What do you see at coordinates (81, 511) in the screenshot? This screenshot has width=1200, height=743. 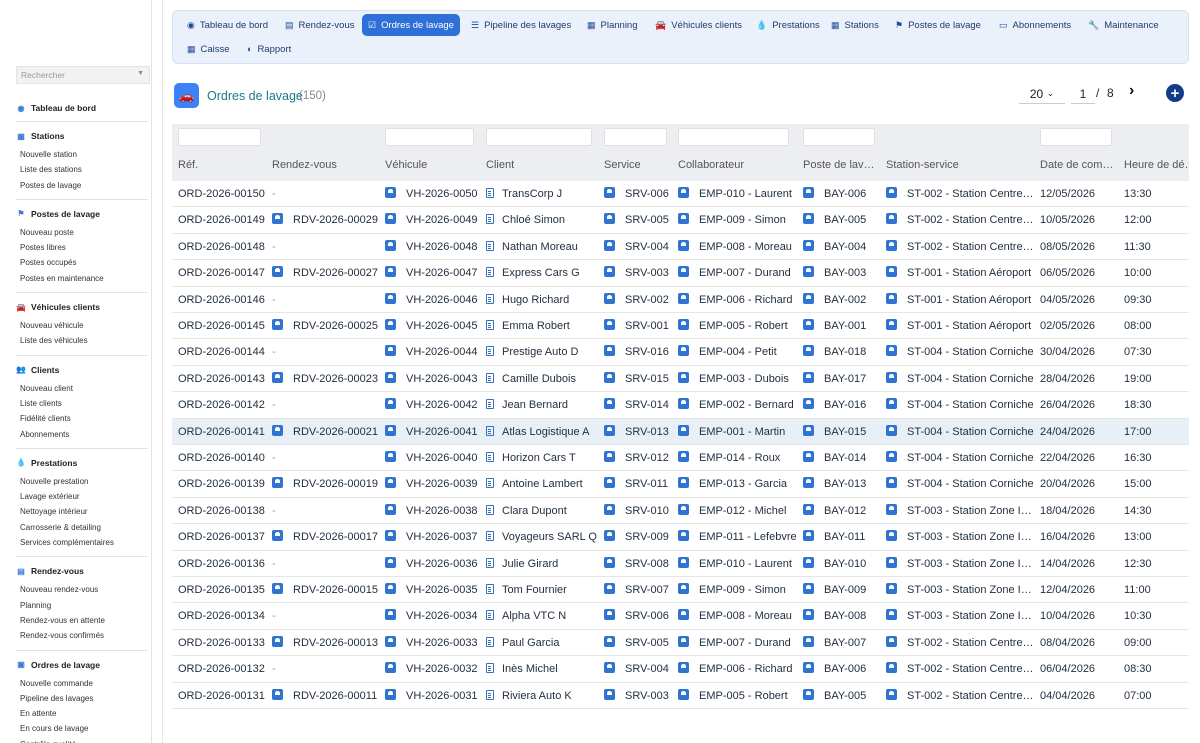 I see `sidebar-item: Nettoyage intérieur` at bounding box center [81, 511].